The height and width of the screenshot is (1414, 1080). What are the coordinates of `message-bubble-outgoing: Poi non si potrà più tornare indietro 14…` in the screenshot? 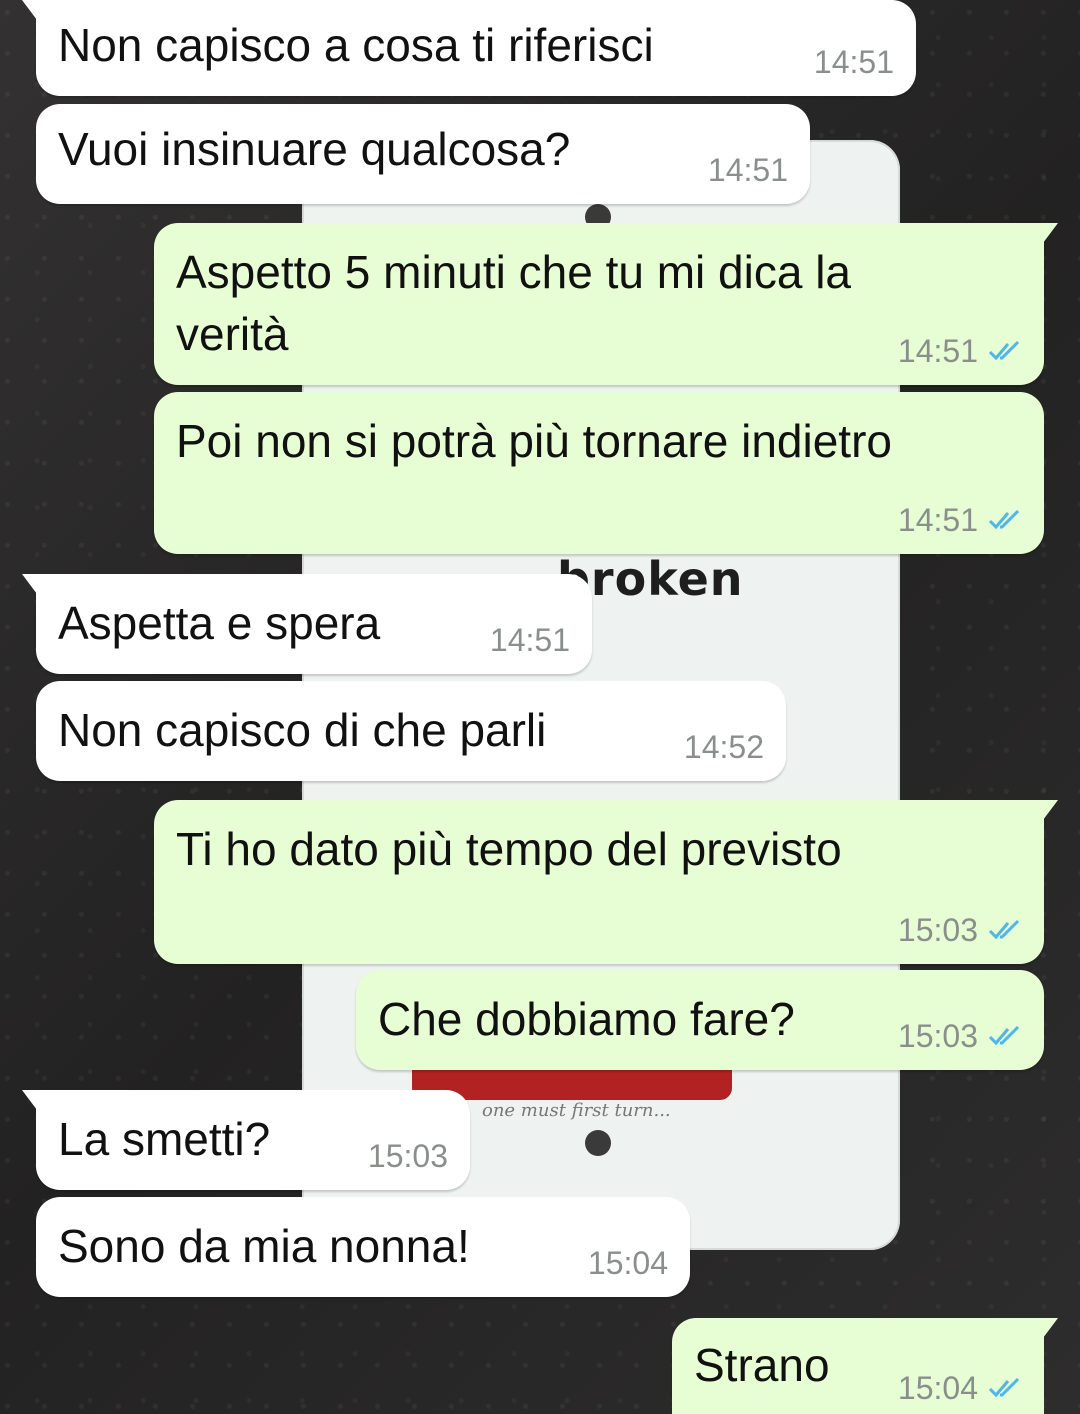 It's located at (599, 473).